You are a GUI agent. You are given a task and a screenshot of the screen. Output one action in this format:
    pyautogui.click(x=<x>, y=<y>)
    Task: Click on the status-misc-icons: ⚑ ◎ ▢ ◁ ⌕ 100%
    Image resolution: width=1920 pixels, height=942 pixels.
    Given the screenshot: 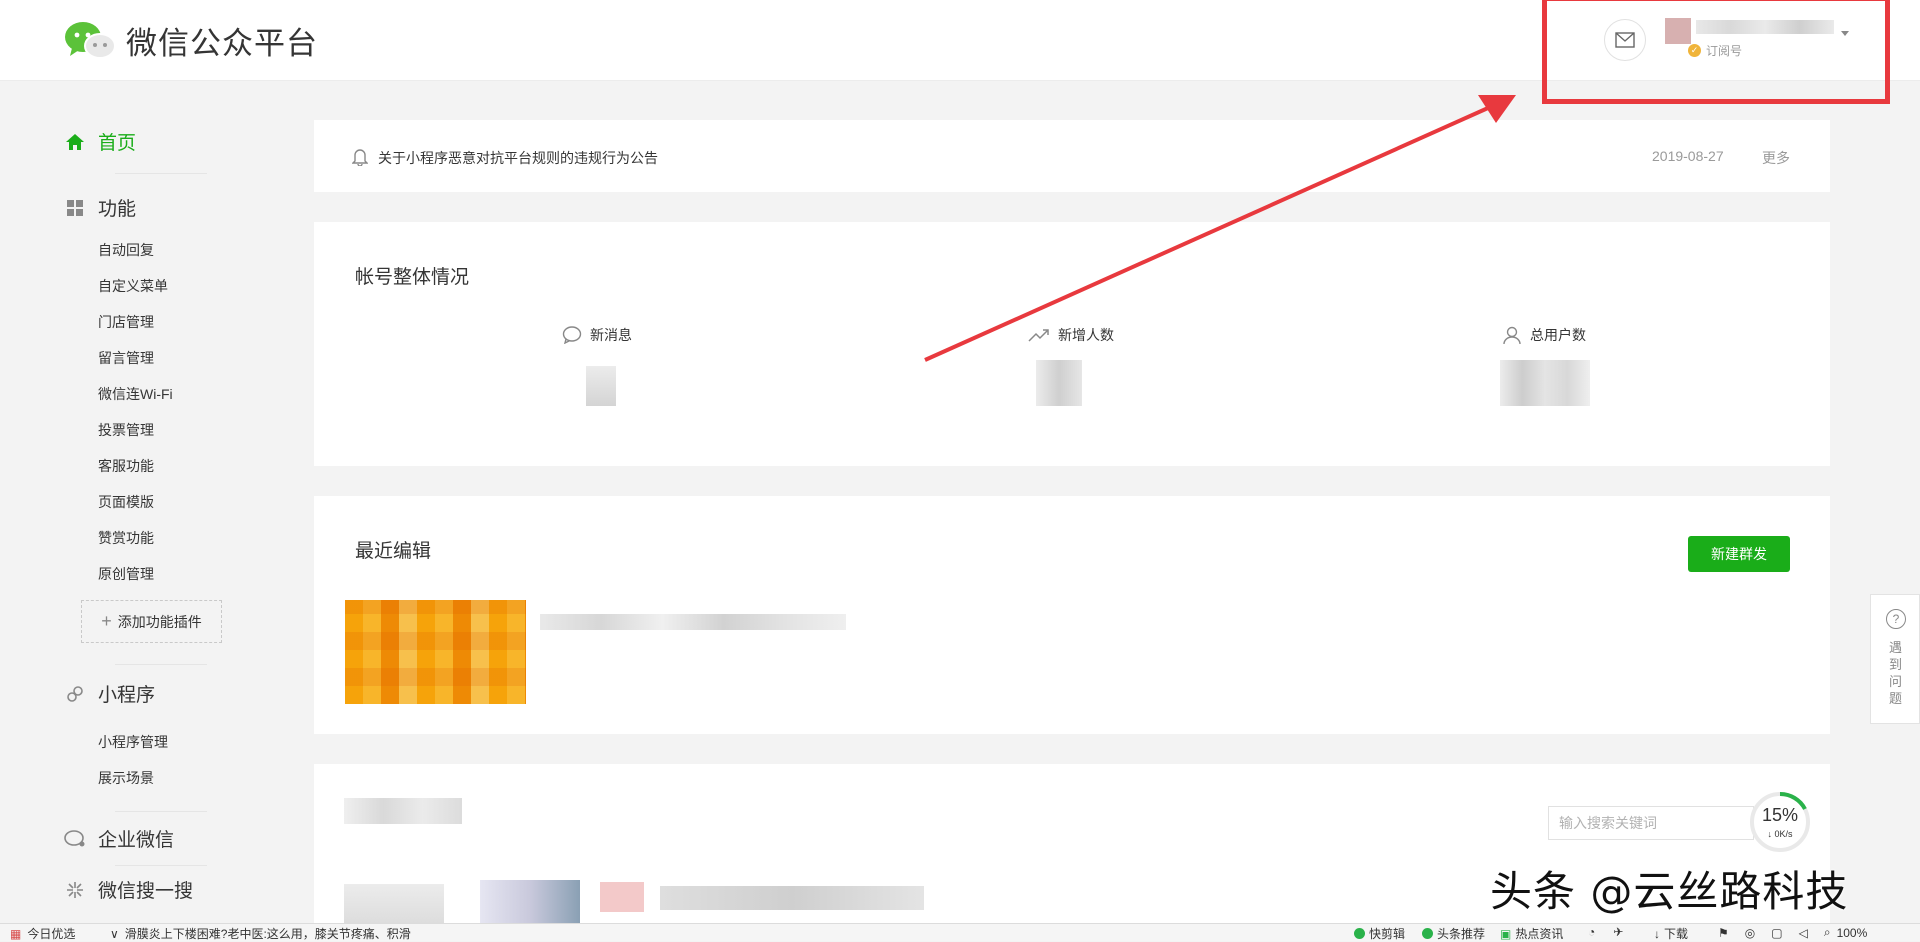 What is the action you would take?
    pyautogui.click(x=1792, y=932)
    